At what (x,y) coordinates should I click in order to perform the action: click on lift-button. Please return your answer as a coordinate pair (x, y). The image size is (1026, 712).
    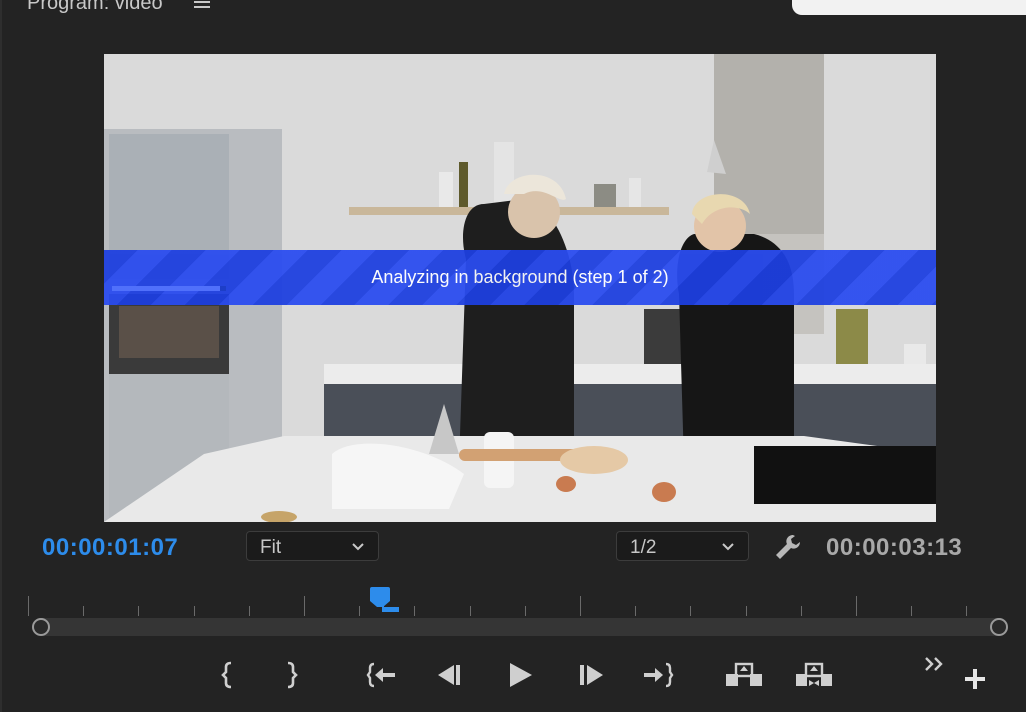
    Looking at the image, I should click on (745, 675).